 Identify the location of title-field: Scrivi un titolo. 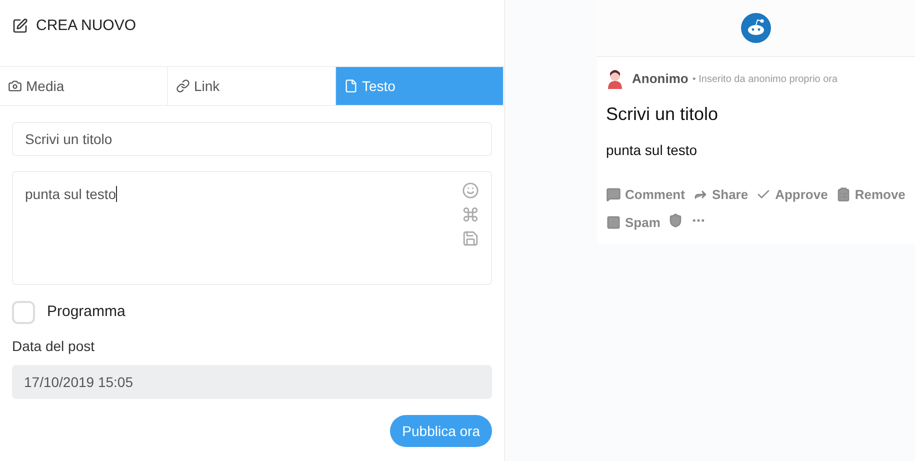
(252, 139).